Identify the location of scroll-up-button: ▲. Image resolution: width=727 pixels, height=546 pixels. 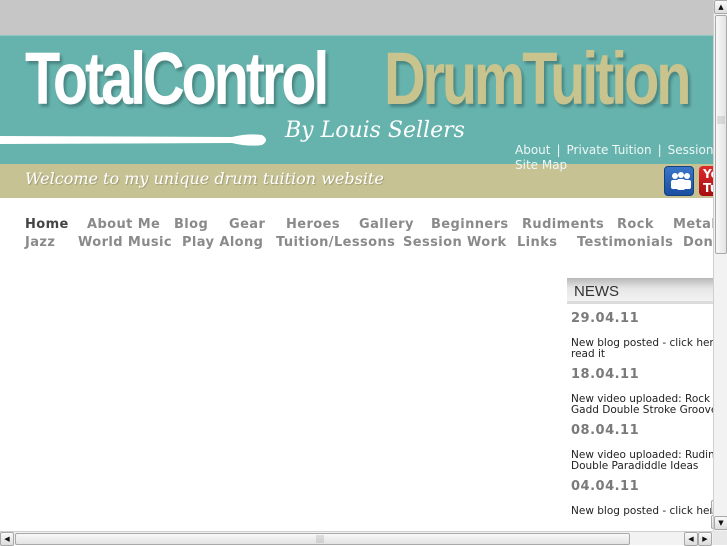
(720, 7).